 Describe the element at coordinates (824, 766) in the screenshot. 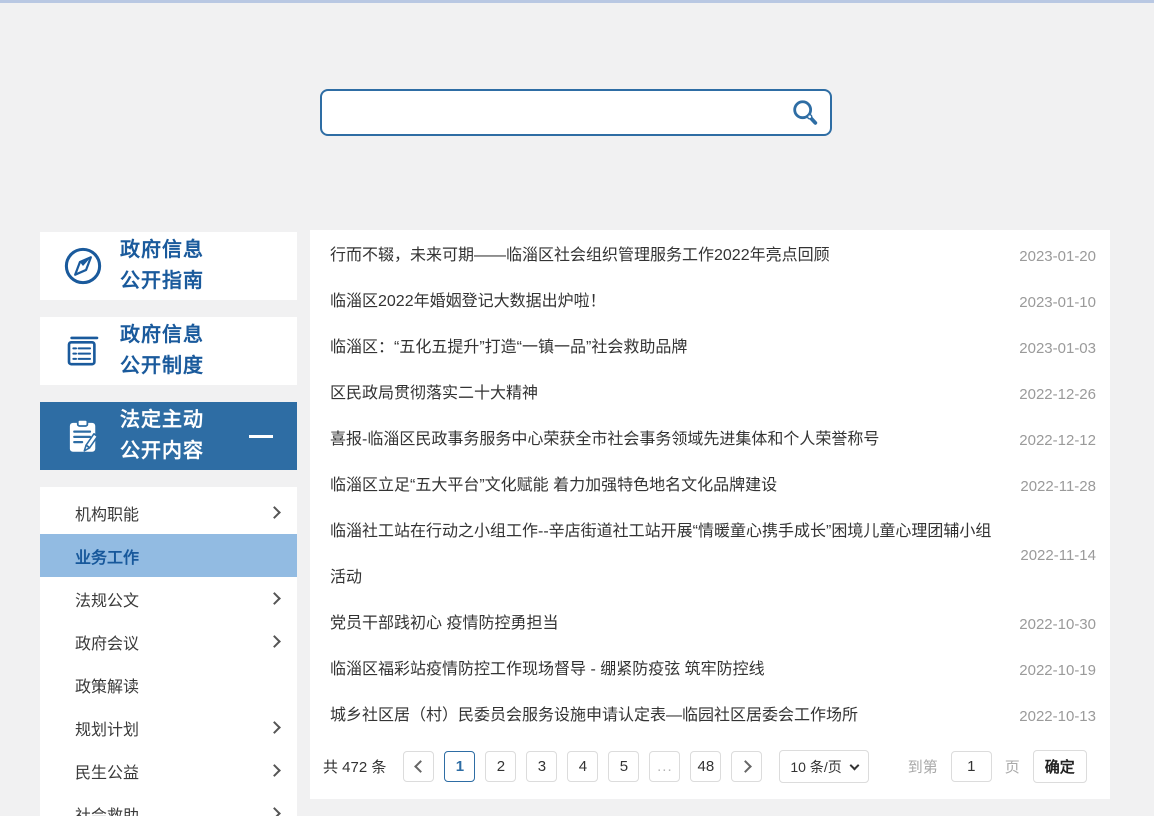

I see `page-size-select: 10 条/页` at that location.